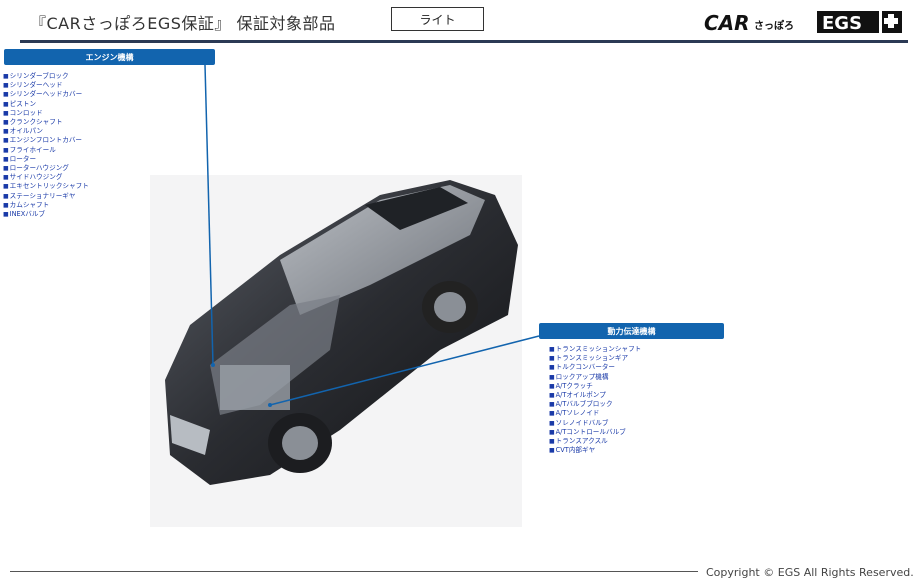  I want to click on engine-part-item: ピストン, so click(46, 104).